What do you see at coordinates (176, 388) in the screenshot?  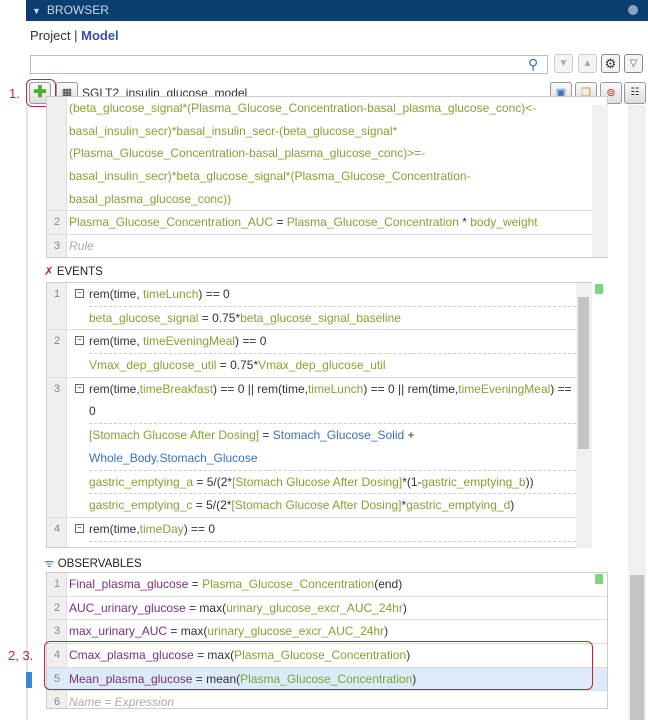 I see `code-token: timeBreakfast` at bounding box center [176, 388].